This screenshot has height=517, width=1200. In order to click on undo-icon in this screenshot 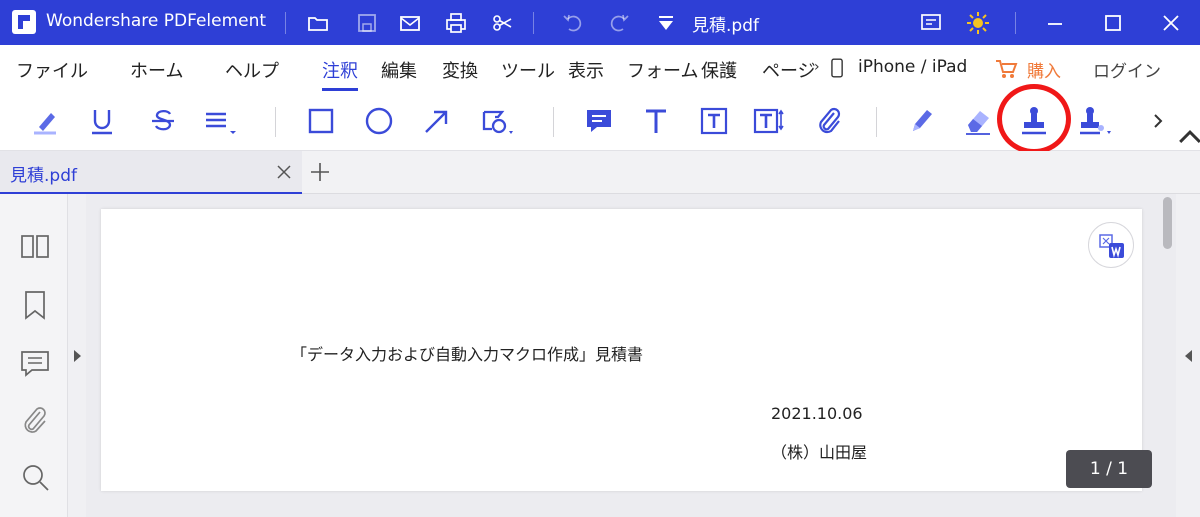, I will do `click(573, 23)`.